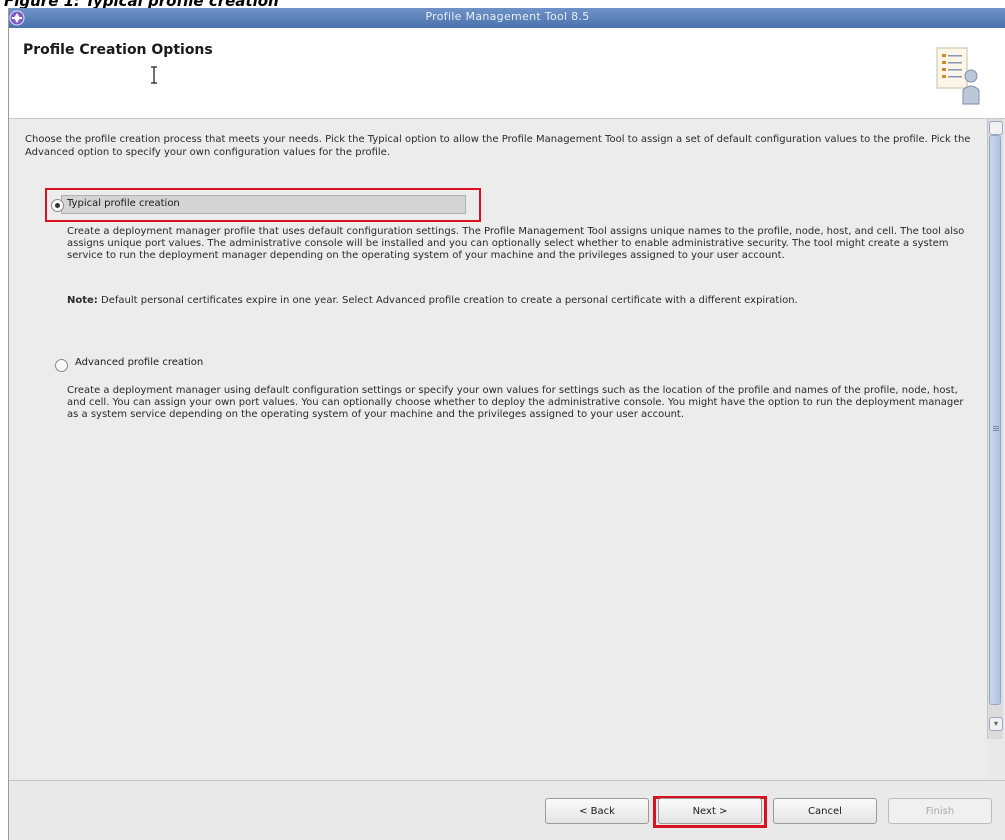 The image size is (1005, 840). I want to click on scroll-up-button, so click(996, 128).